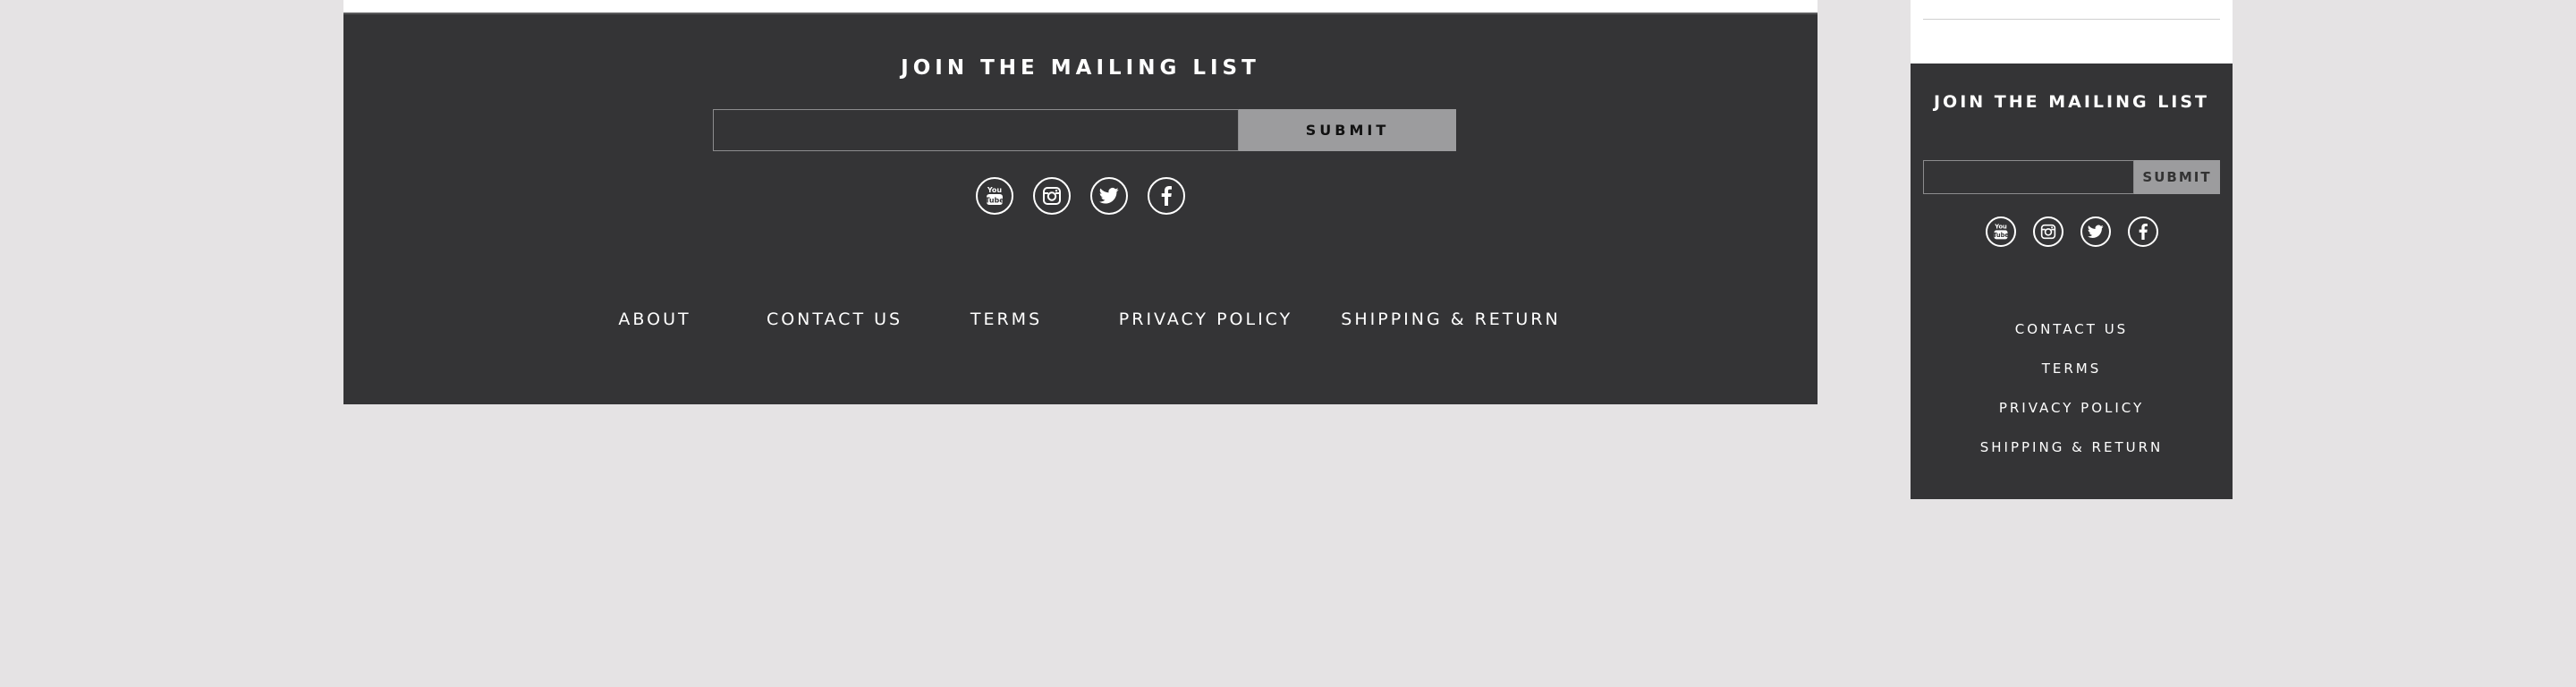 This screenshot has width=2576, height=687. What do you see at coordinates (1080, 68) in the screenshot?
I see `mailing-list-title: JOIN THE MAILING LIST` at bounding box center [1080, 68].